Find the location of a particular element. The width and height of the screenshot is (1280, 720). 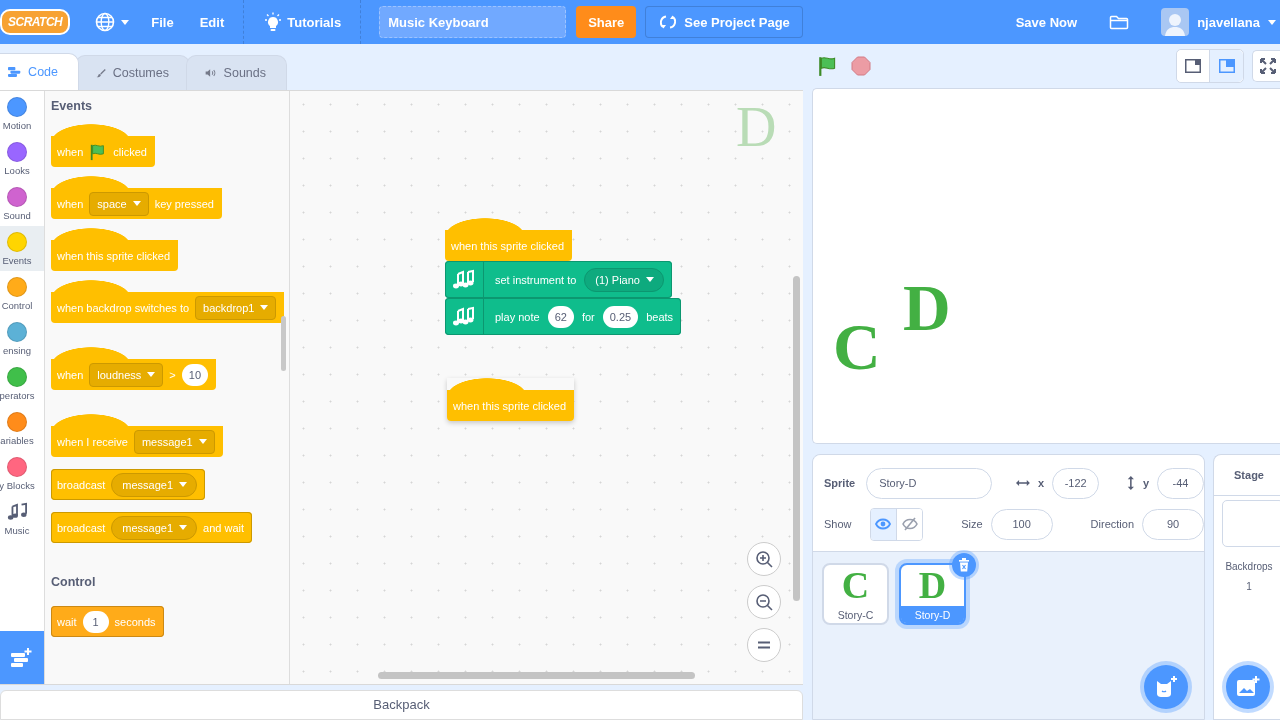

hat-block: when space key pressed is located at coordinates (136, 197).